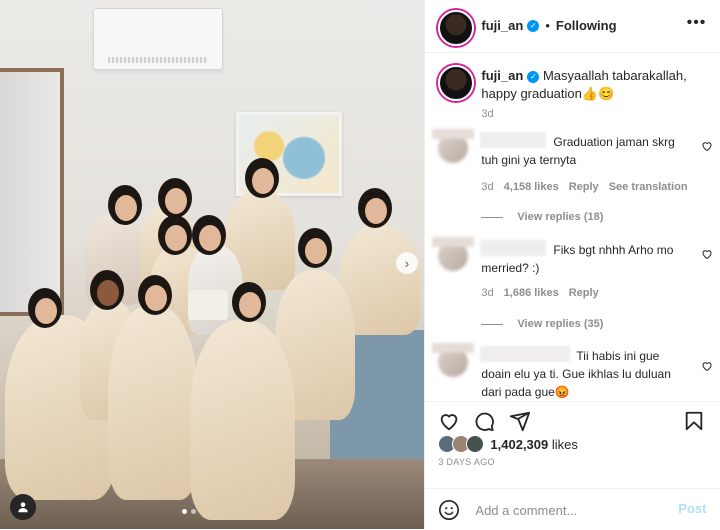 The image size is (720, 530). I want to click on bookmark-icon, so click(694, 421).